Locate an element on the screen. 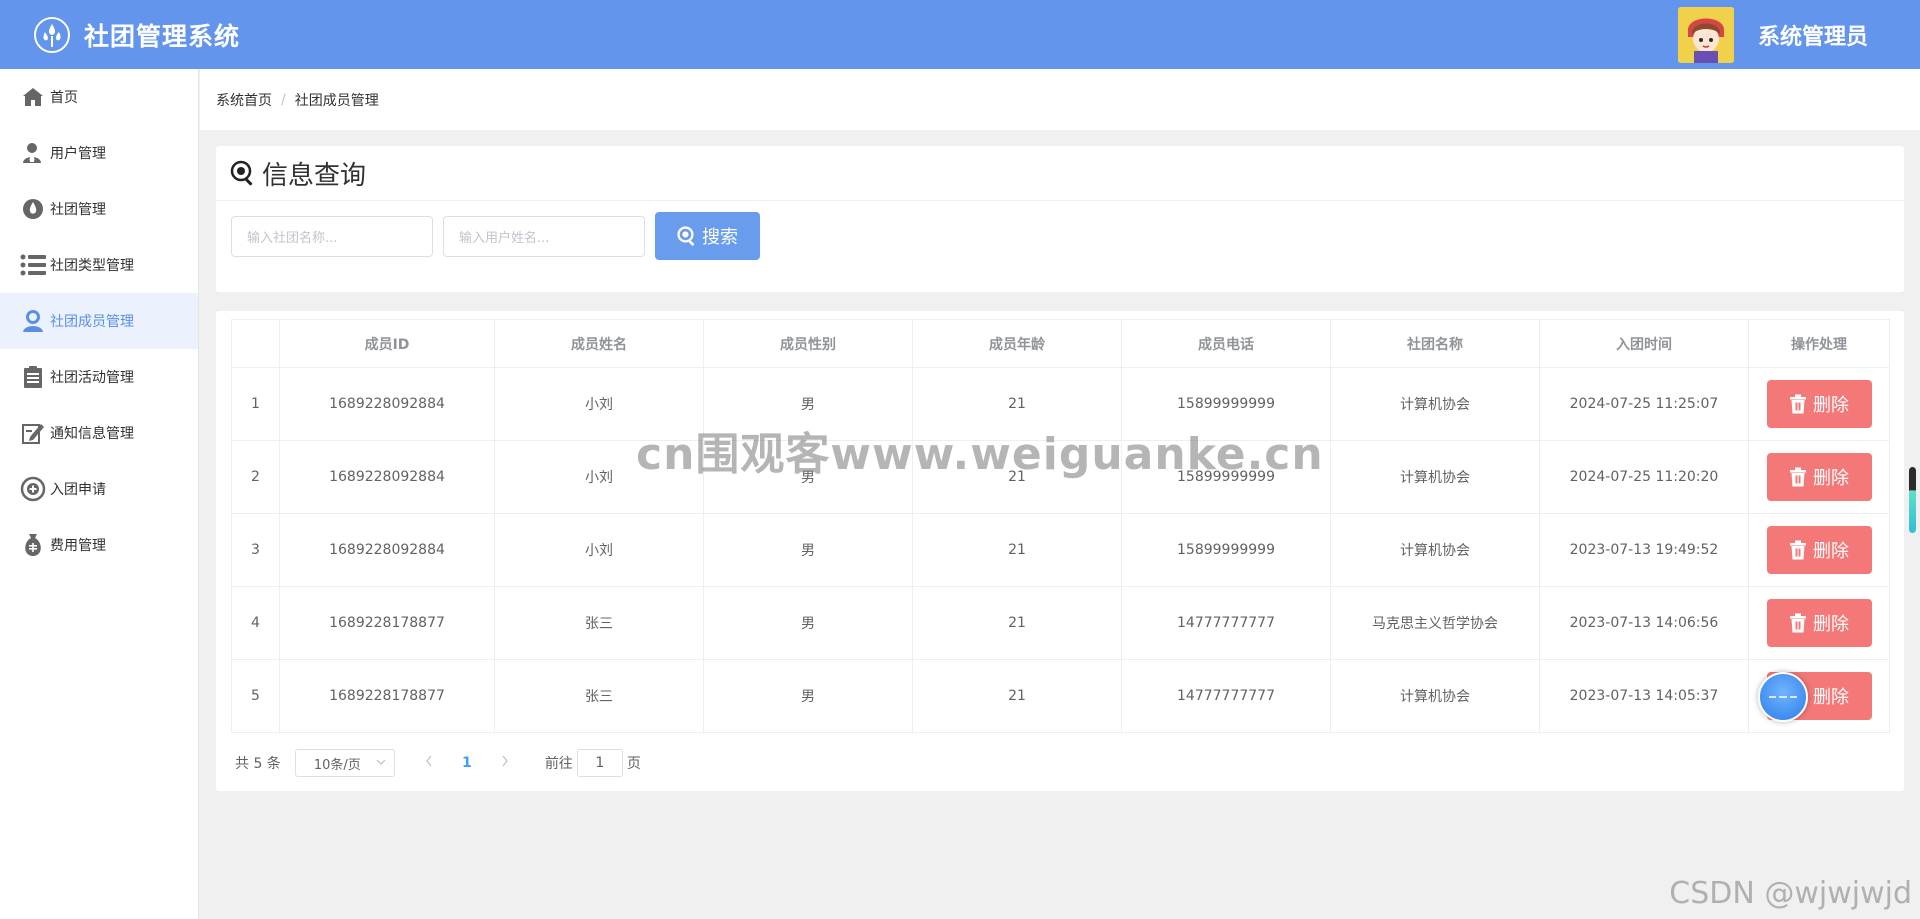 This screenshot has width=1920, height=919. sidebar-item-members: 社团成员管理 is located at coordinates (99, 321).